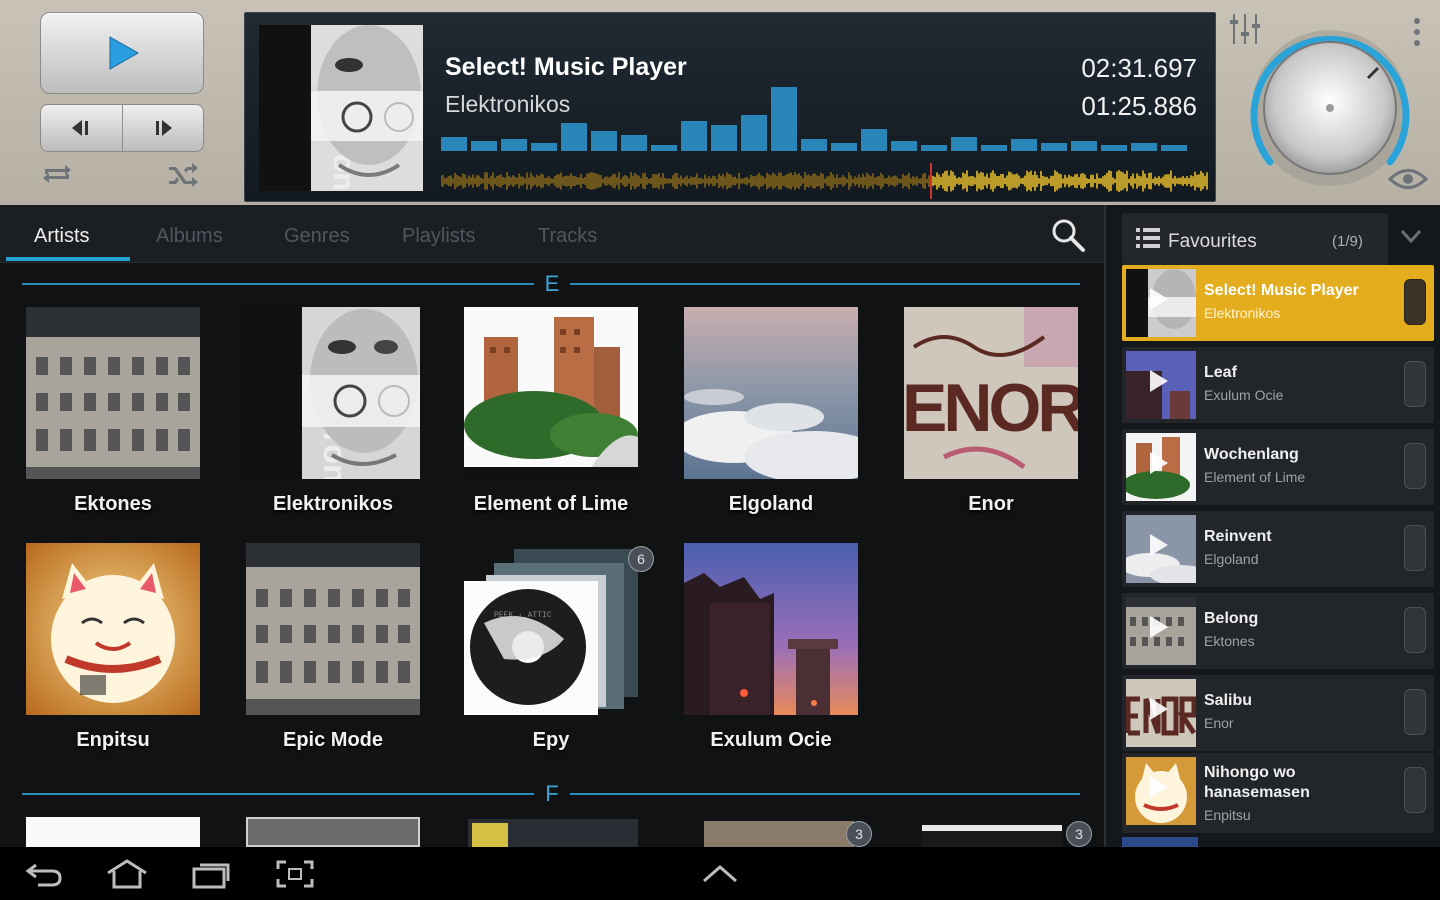 The width and height of the screenshot is (1440, 900). What do you see at coordinates (1417, 32) in the screenshot?
I see `overflow-menu-icon` at bounding box center [1417, 32].